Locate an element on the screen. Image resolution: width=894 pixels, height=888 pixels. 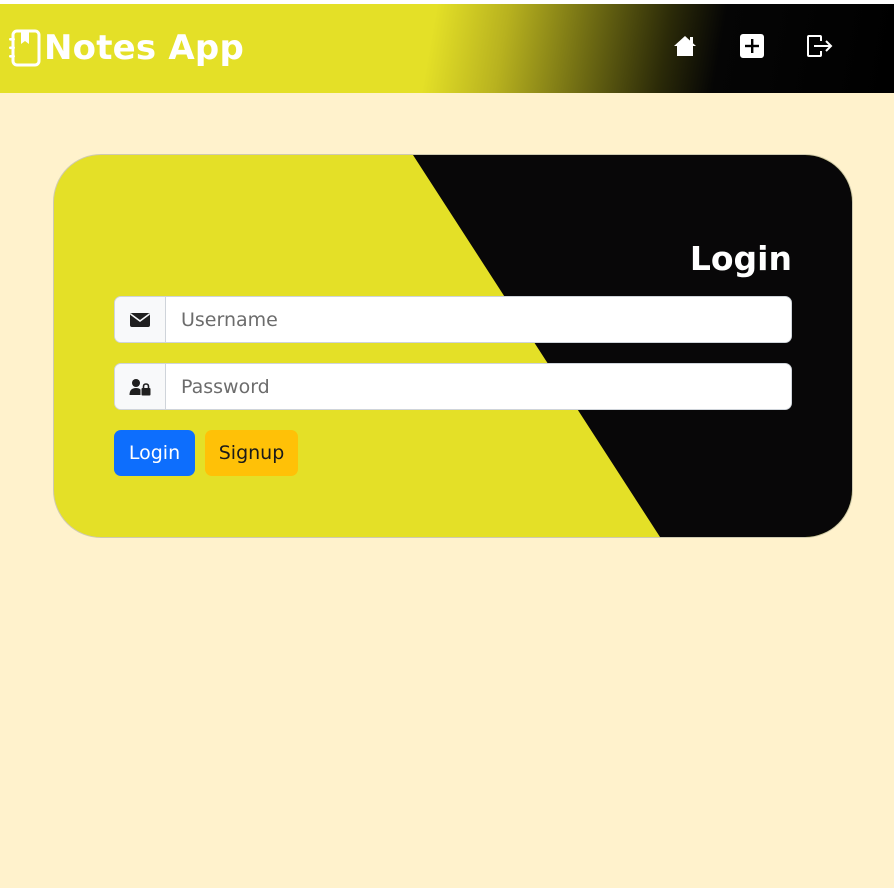
username-input-group is located at coordinates (453, 319).